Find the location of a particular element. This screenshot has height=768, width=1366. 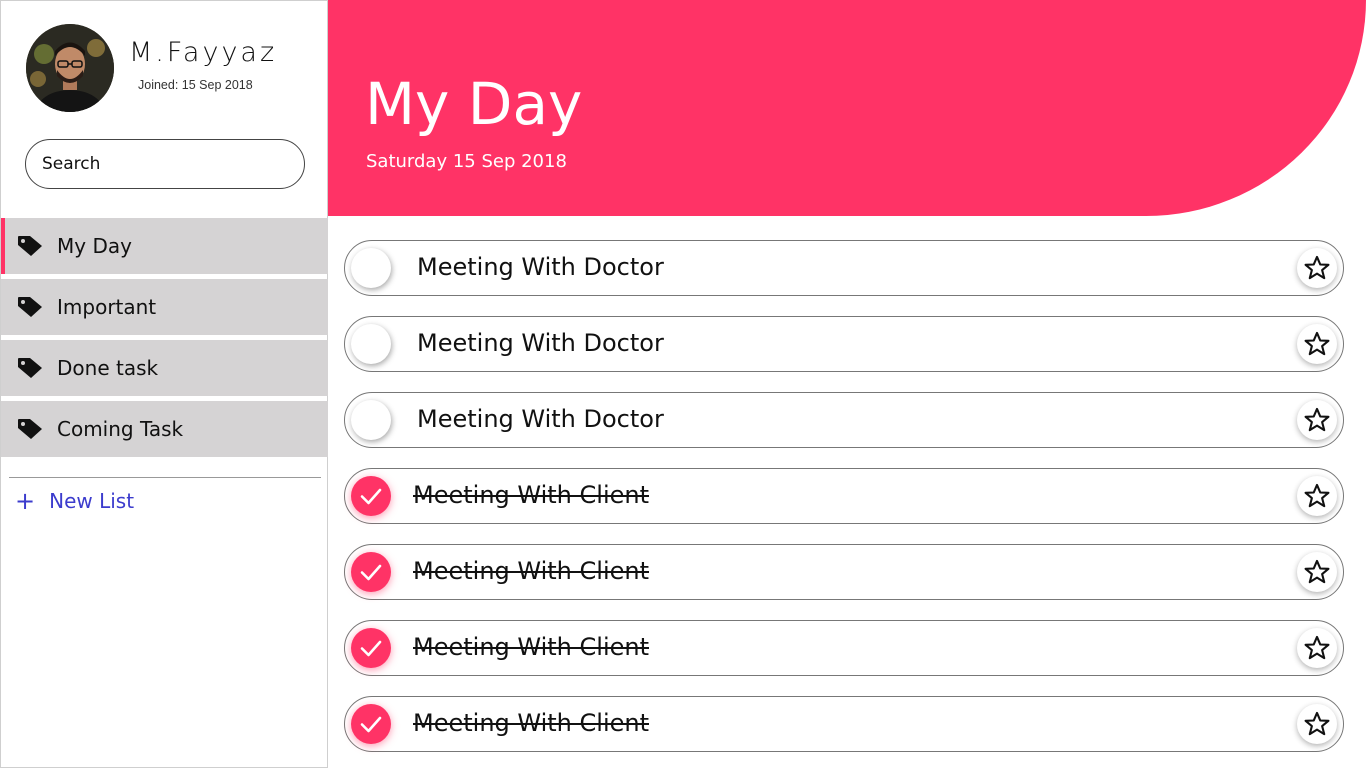

user-joined-date: Joined: 15 Sep 2018 is located at coordinates (195, 85).